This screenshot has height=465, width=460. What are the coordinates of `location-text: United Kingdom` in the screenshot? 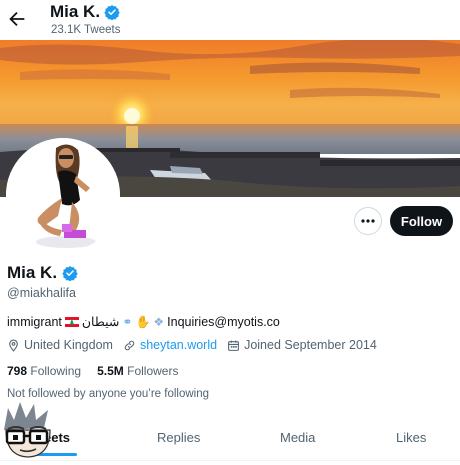 It's located at (68, 345).